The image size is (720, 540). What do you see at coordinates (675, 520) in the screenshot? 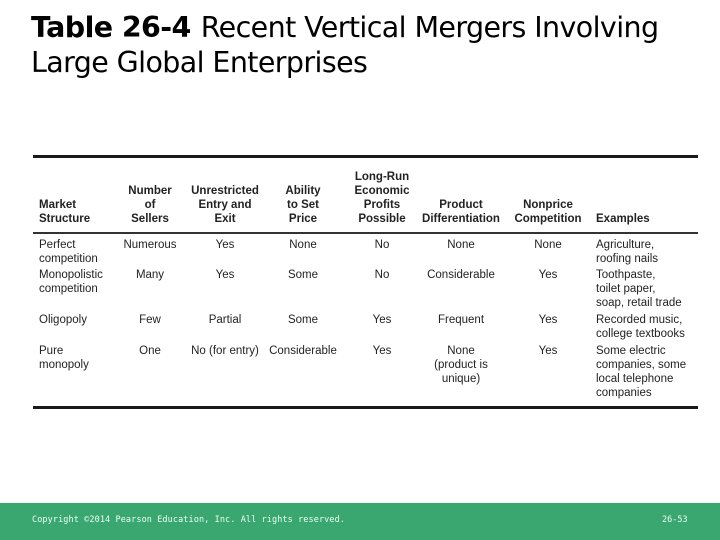
I see `page-number: 26-53` at bounding box center [675, 520].